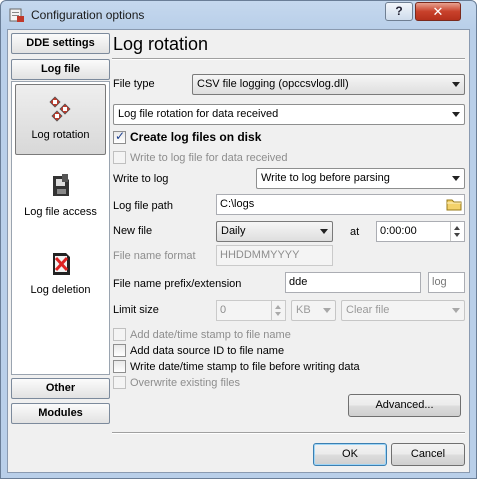 This screenshot has width=477, height=479. Describe the element at coordinates (60, 413) in the screenshot. I see `nav-modules-button: Modules` at that location.